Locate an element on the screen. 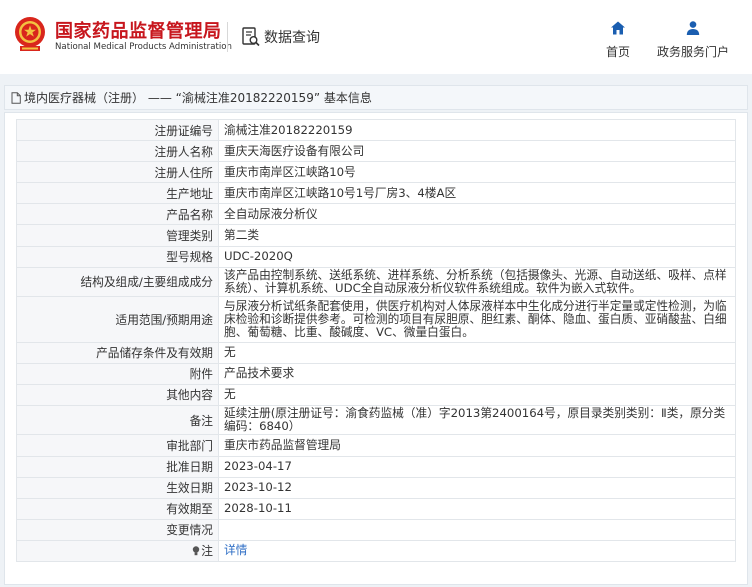 This screenshot has height=587, width=752. table-row: 审批部门 重庆市药品监督管理局 is located at coordinates (376, 445).